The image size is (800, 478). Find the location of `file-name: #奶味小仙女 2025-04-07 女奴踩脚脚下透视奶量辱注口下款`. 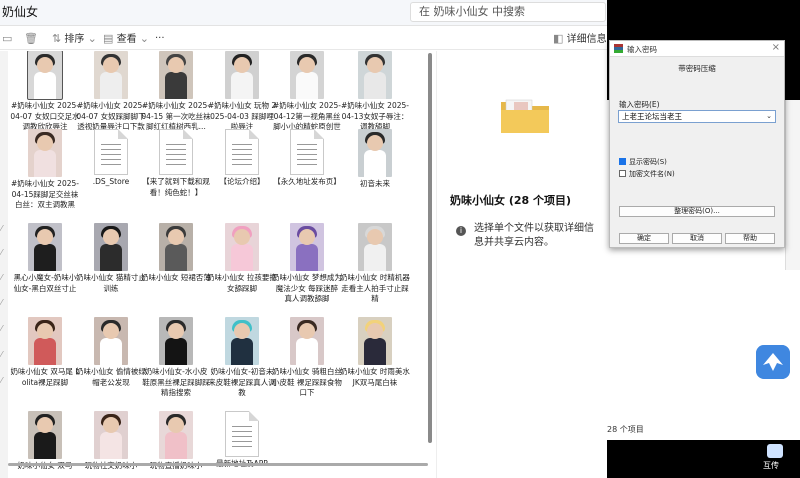

file-name: #奶味小仙女 2025-04-07 女奴踩脚脚下透视奶量辱注口下款 is located at coordinates (111, 116).